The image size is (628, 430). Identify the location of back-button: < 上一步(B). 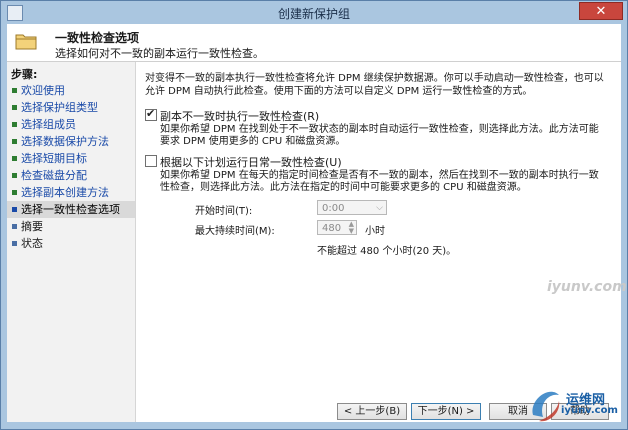
(372, 411).